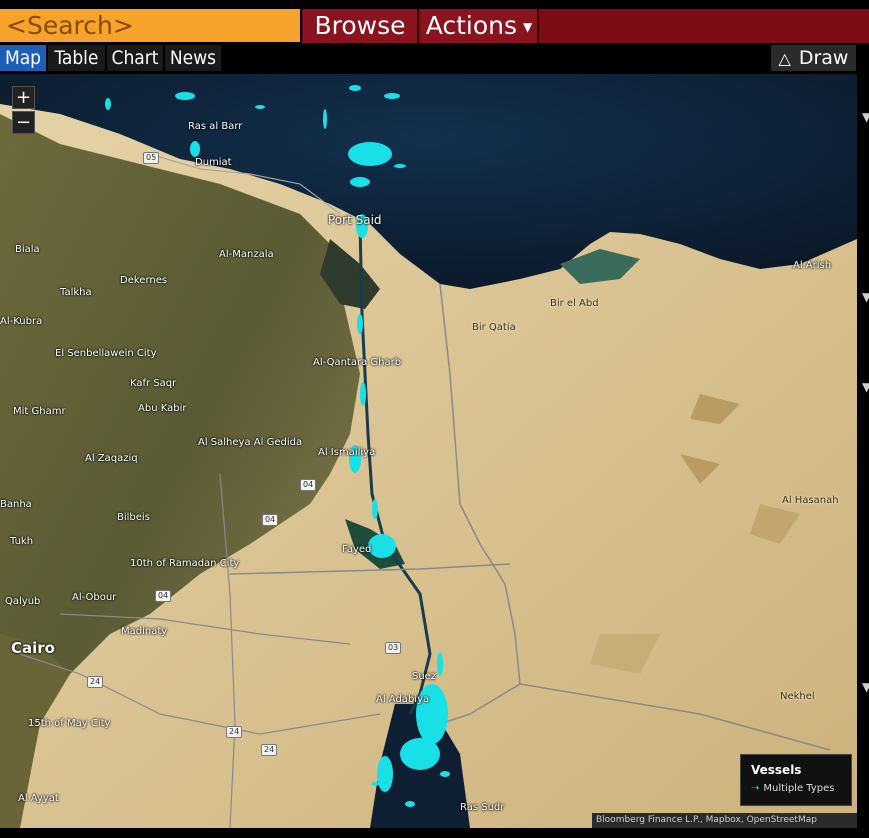 The image size is (869, 838). What do you see at coordinates (347, 452) in the screenshot?
I see `place-label: Al Ismailiya` at bounding box center [347, 452].